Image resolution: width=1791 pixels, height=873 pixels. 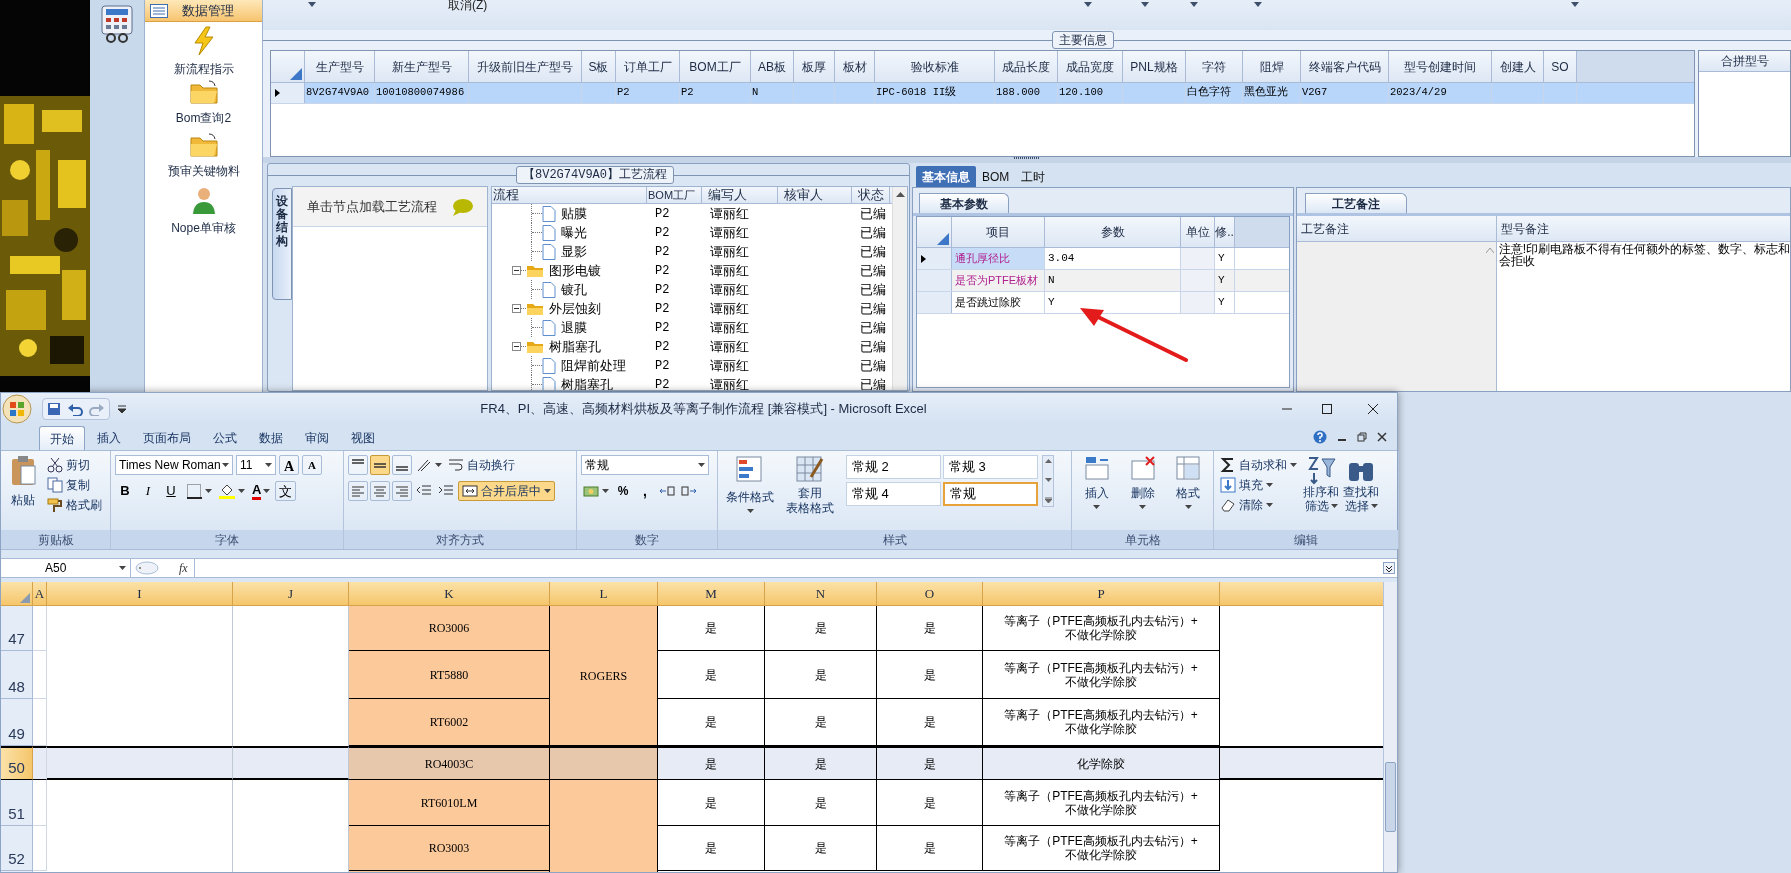 What do you see at coordinates (692, 346) in the screenshot?
I see `tree-row: 树脂塞孔 P2 谭丽红 已编` at bounding box center [692, 346].